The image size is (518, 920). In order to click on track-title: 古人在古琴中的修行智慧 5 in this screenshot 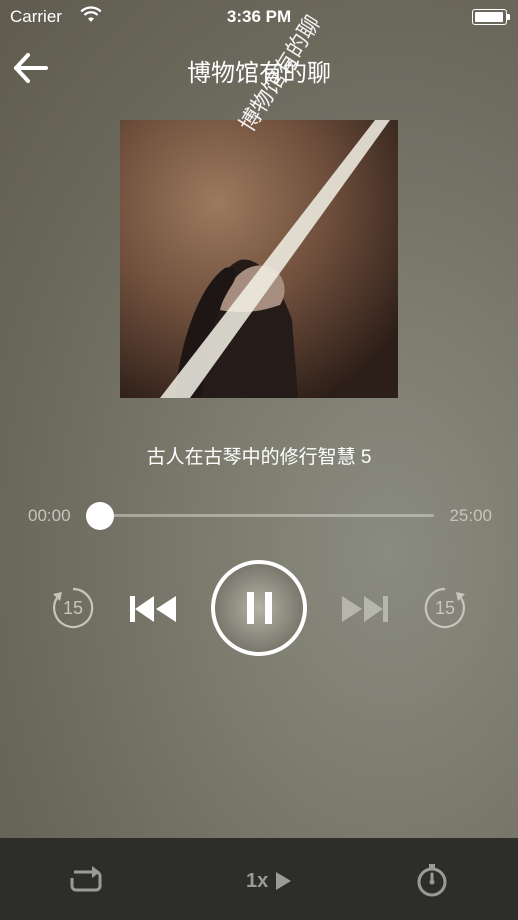, I will do `click(259, 457)`.